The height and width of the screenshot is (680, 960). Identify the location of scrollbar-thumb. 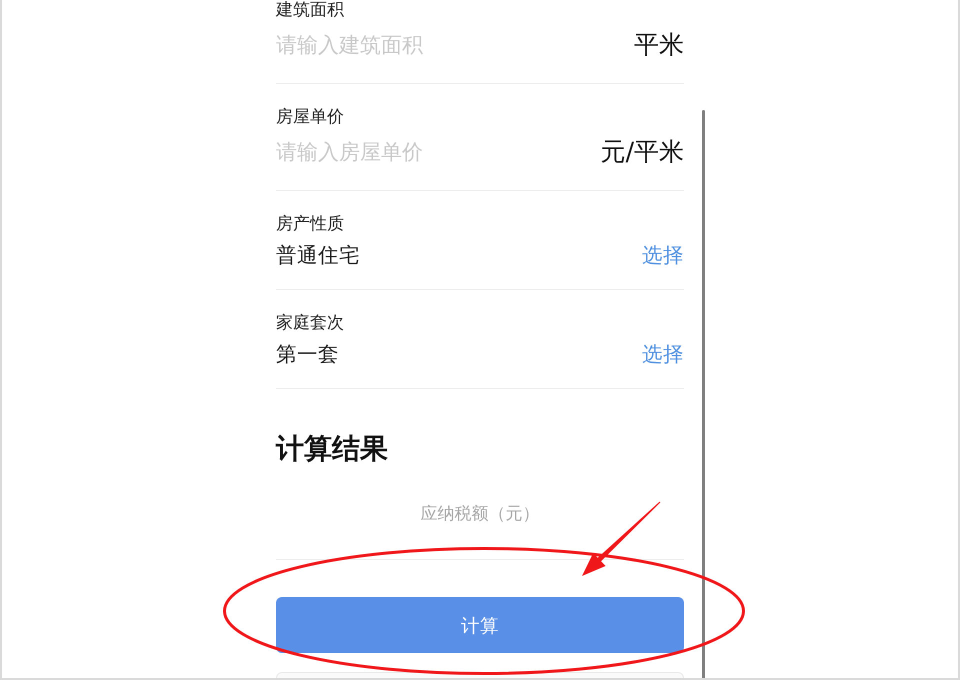
(703, 394).